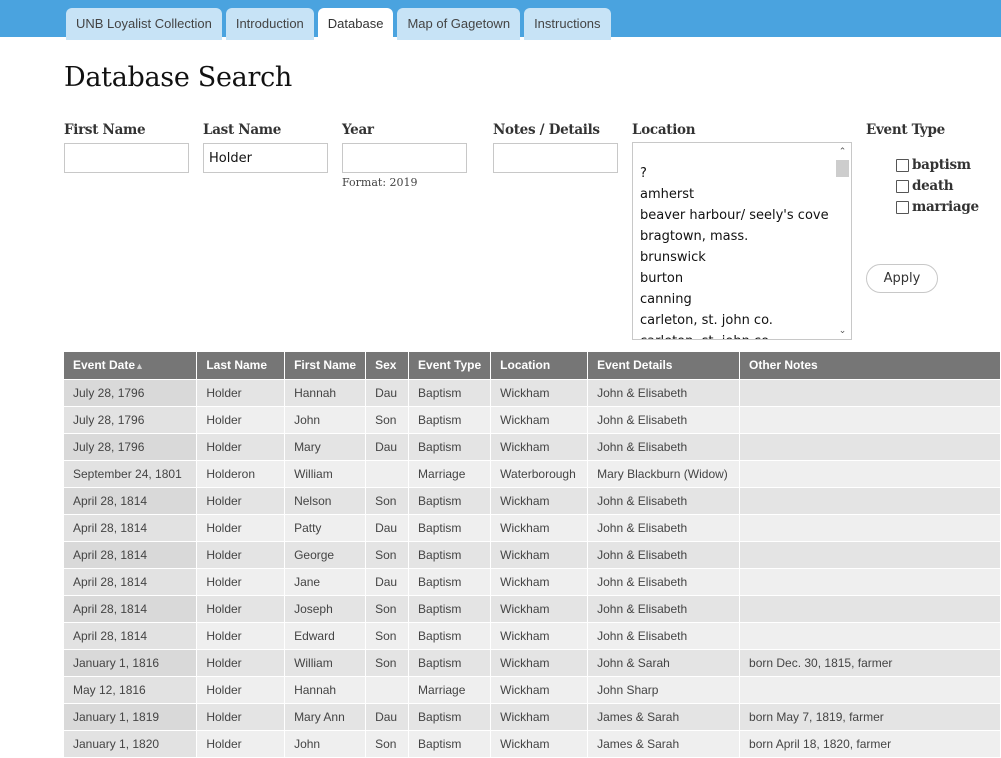 The image size is (1001, 758). I want to click on location-option, so click(734, 153).